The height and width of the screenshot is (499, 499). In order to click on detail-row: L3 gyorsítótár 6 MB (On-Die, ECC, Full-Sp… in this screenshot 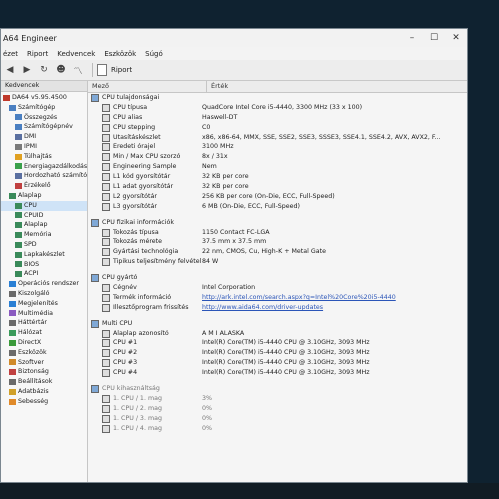, I will do `click(279, 207)`.